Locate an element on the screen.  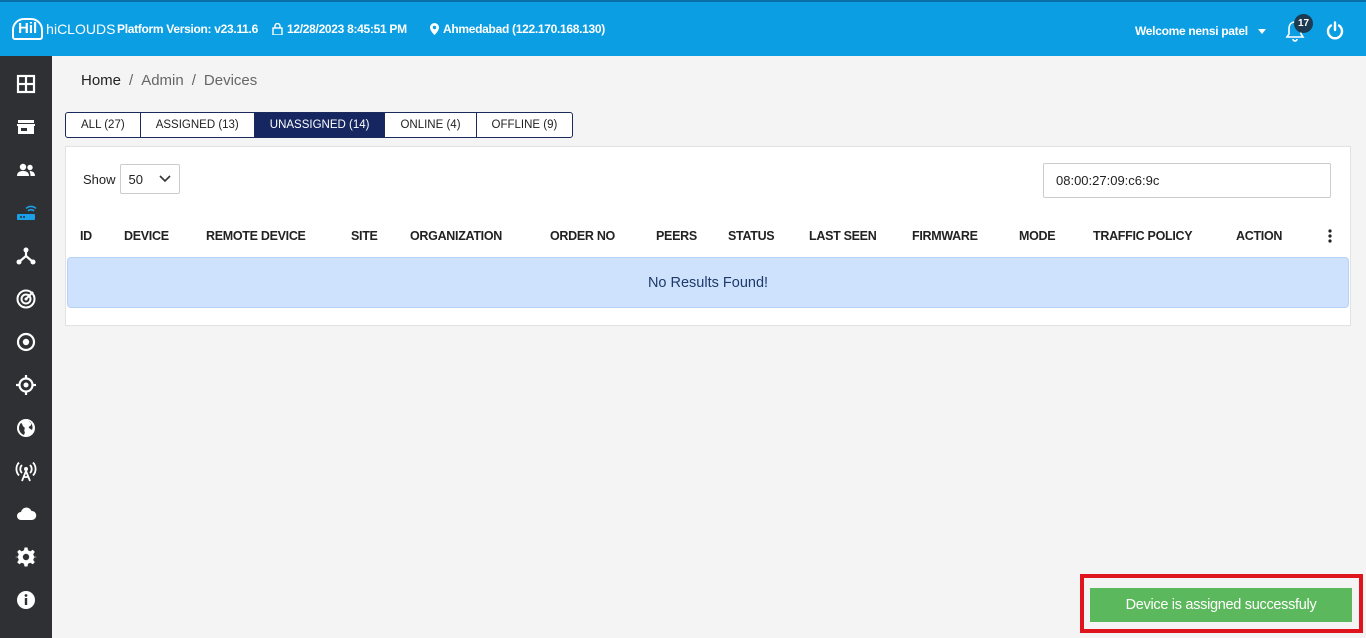
sidebar-item-radar is located at coordinates (26, 298).